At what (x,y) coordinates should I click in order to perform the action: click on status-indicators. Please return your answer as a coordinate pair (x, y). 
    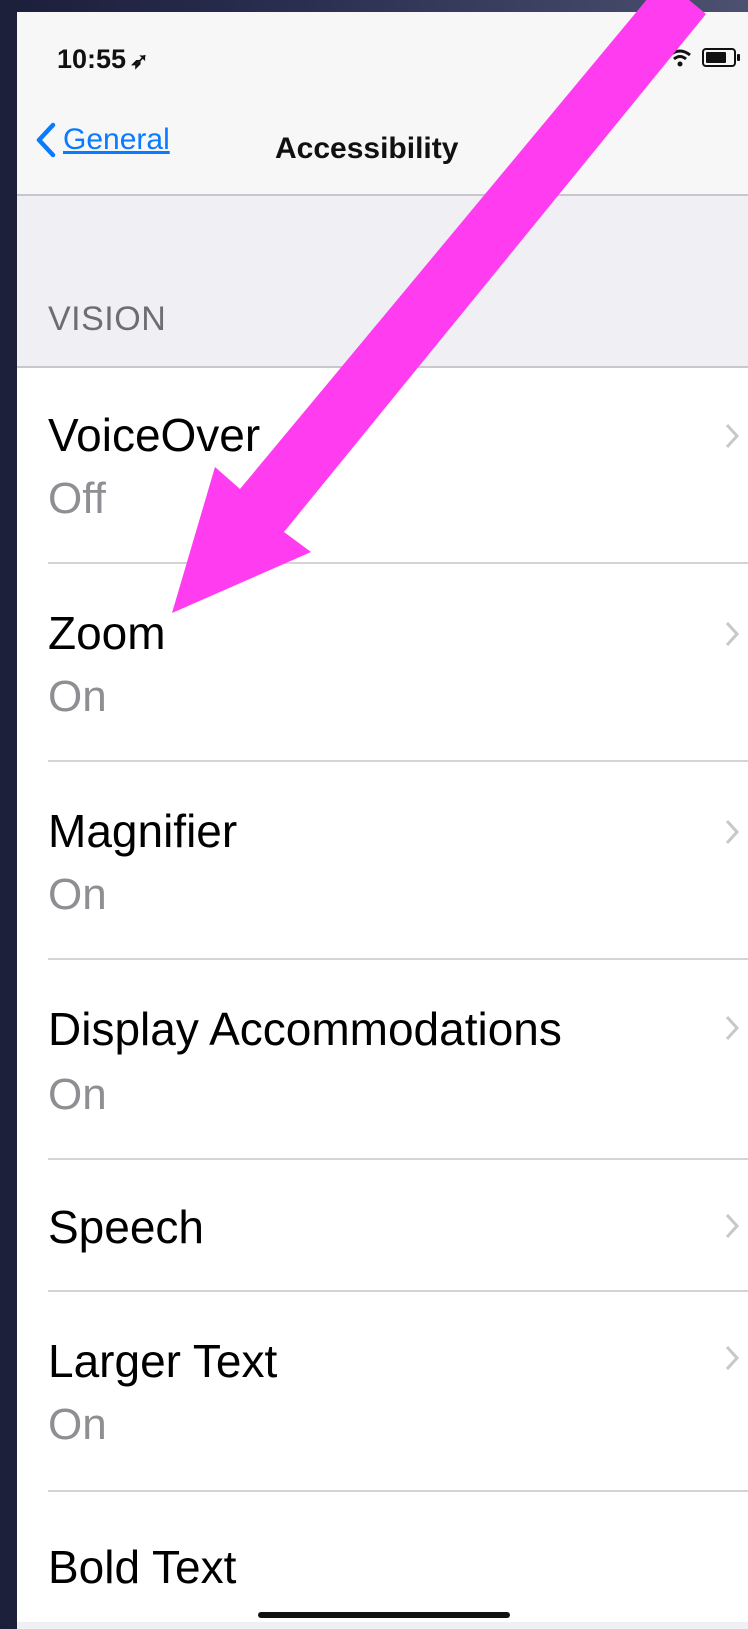
    Looking at the image, I should click on (704, 57).